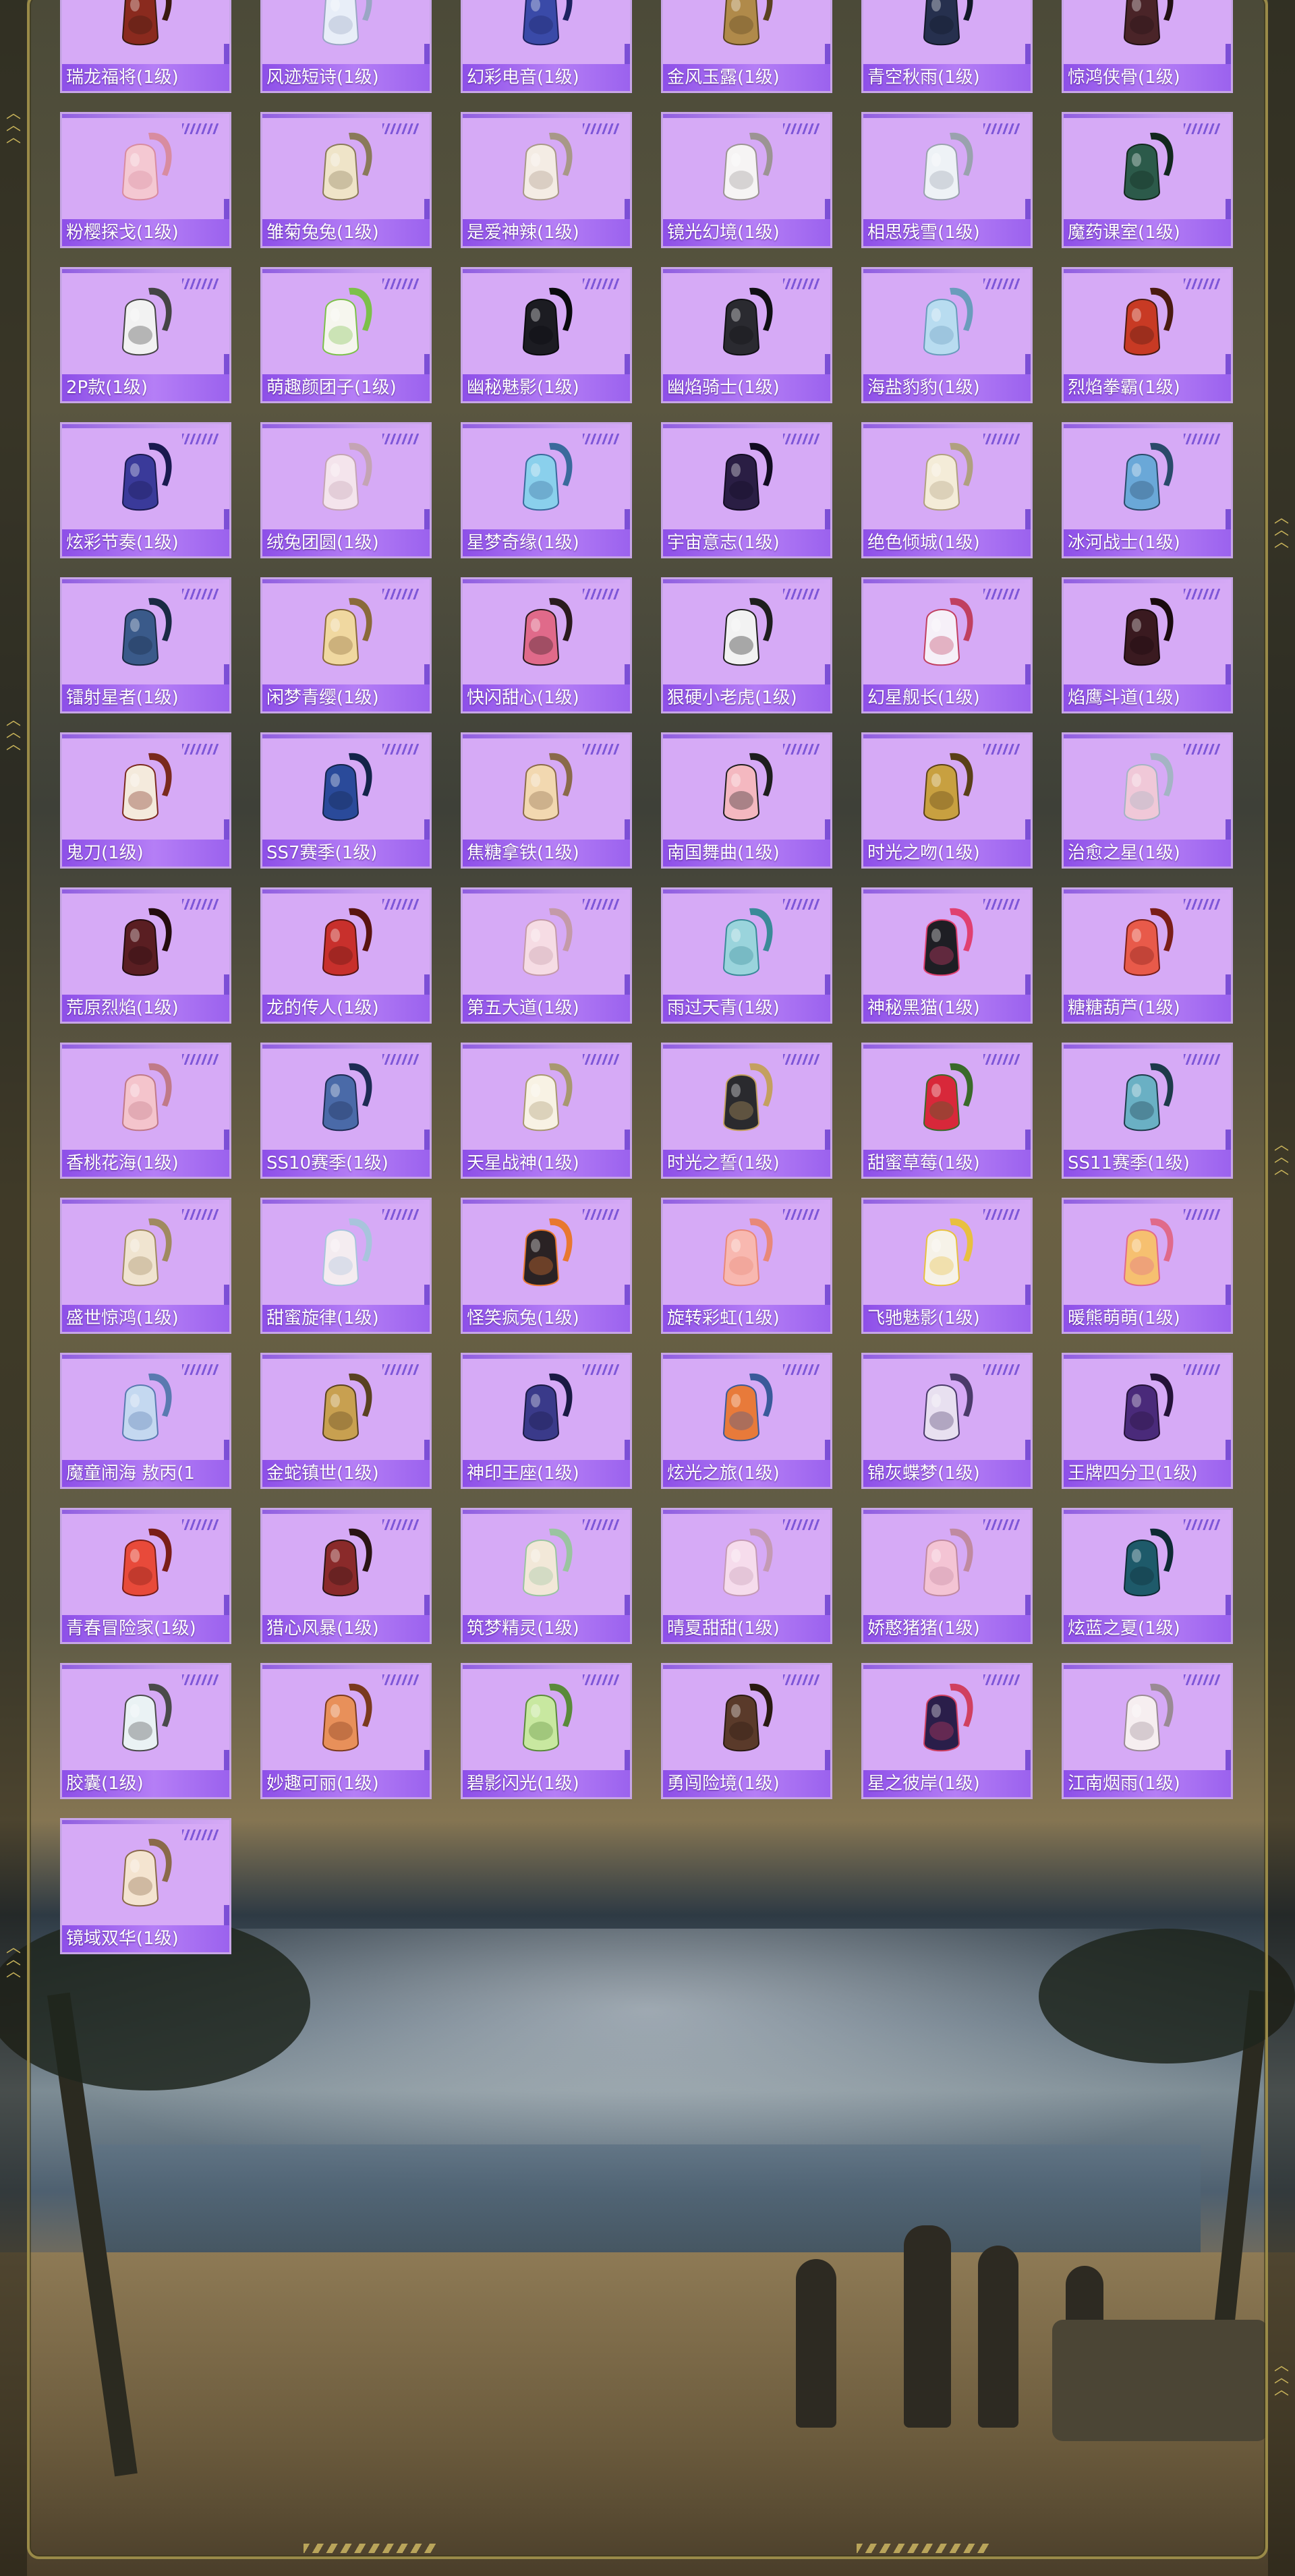 This screenshot has height=2576, width=1295. What do you see at coordinates (746, 1731) in the screenshot?
I see `backpack-card: 勇闯险境(1级)` at bounding box center [746, 1731].